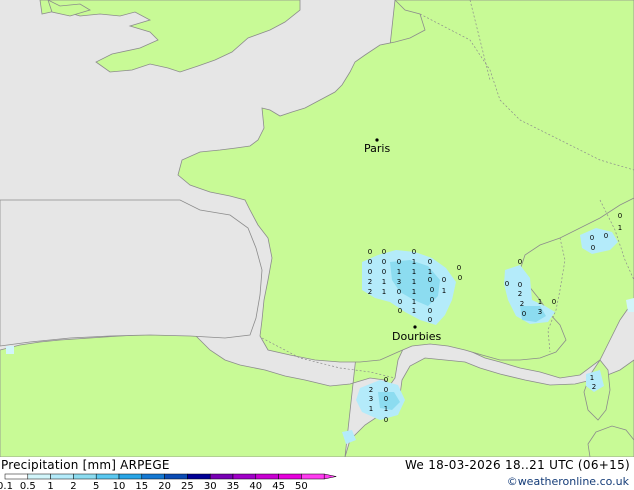 This screenshot has width=634, height=490. I want to click on legend-swatches, so click(170, 476).